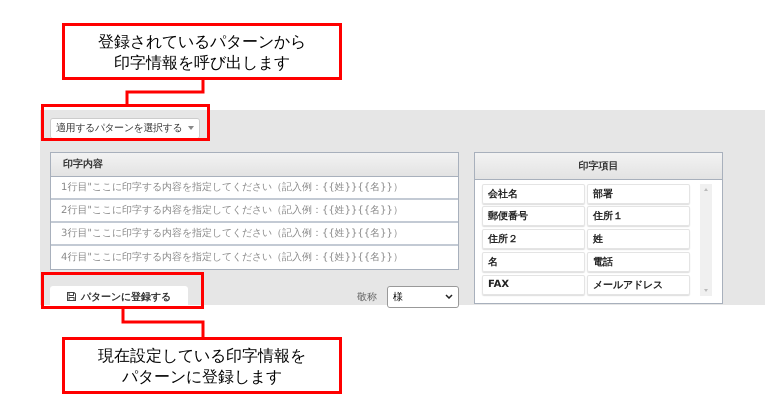 This screenshot has width=781, height=415. Describe the element at coordinates (449, 296) in the screenshot. I see `chevron-icon` at that location.